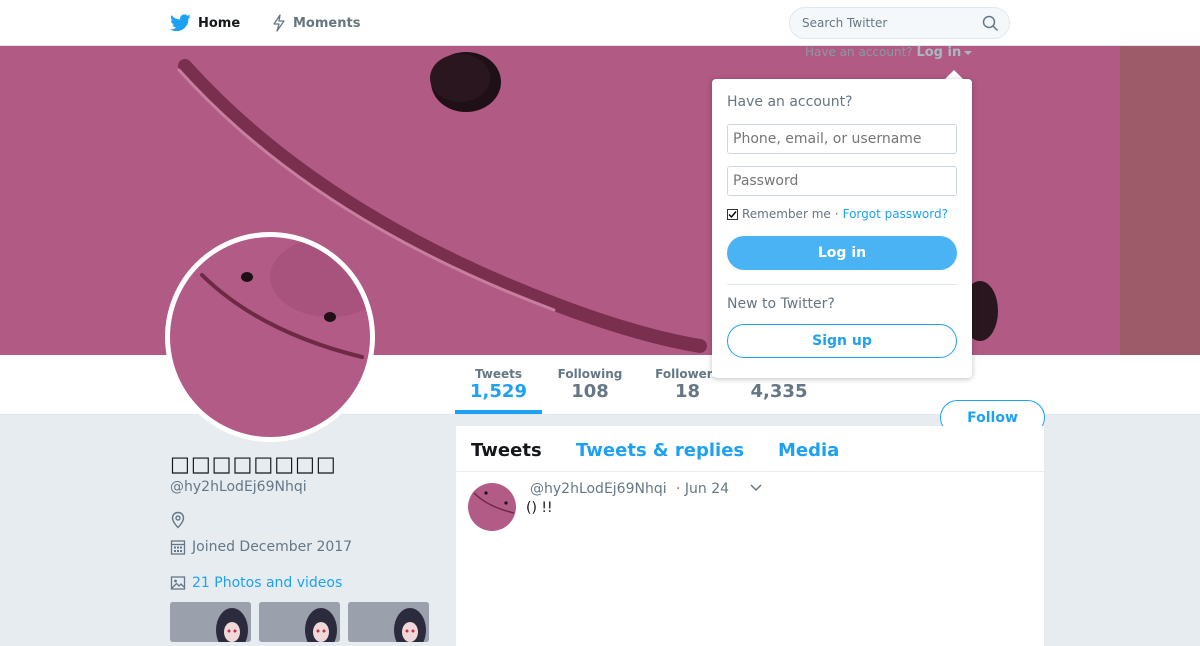 This screenshot has width=1200, height=646. I want to click on stat-tweets: Tweets 1,529, so click(498, 385).